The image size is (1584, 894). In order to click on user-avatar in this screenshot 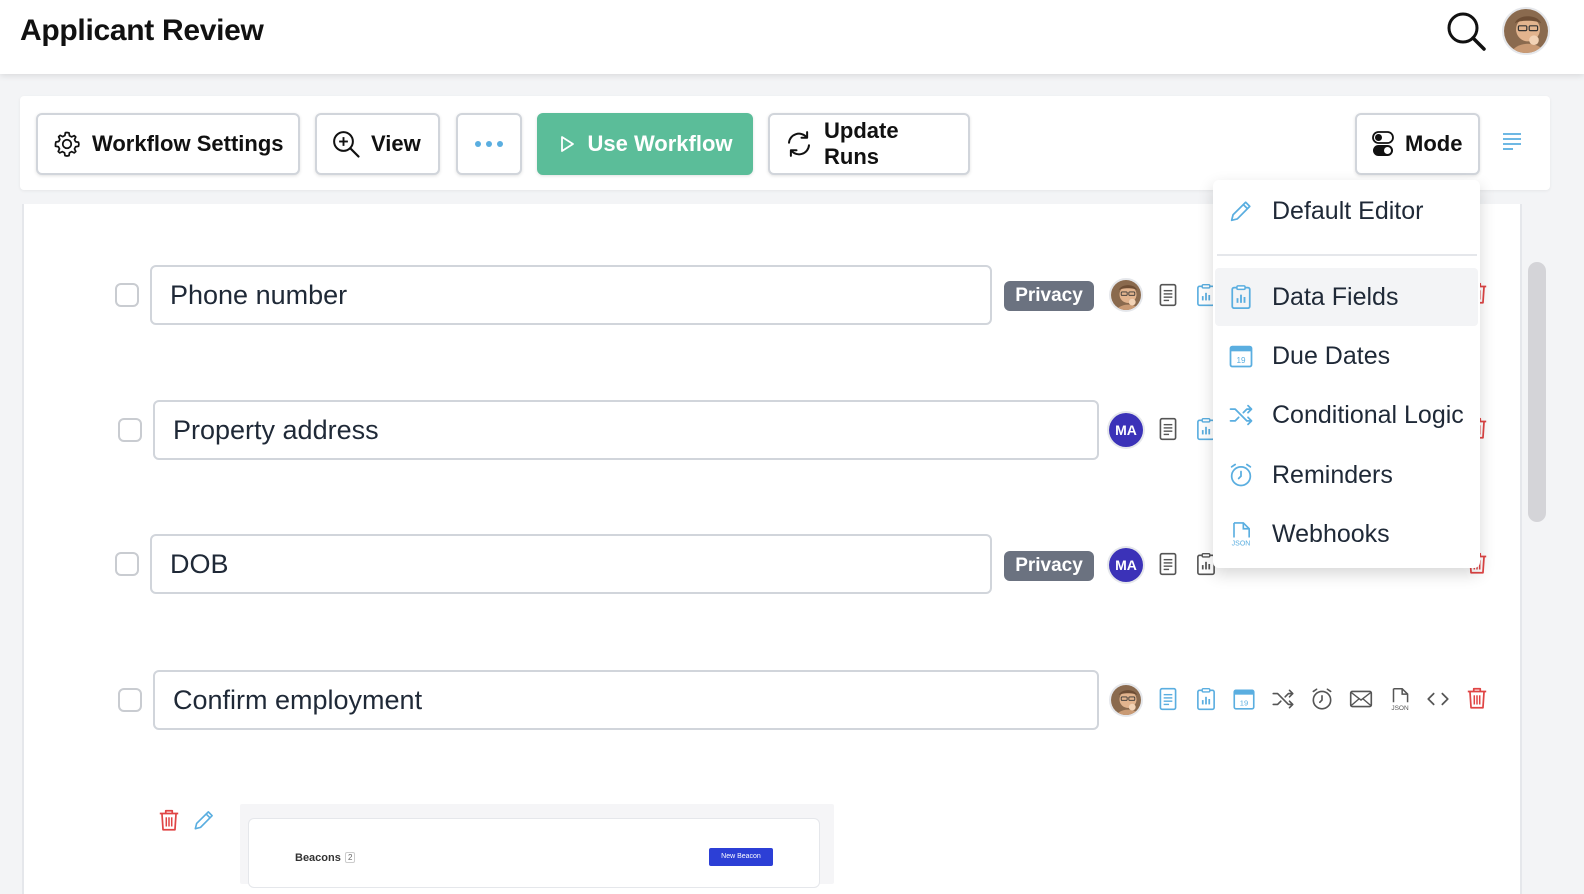, I will do `click(1526, 31)`.